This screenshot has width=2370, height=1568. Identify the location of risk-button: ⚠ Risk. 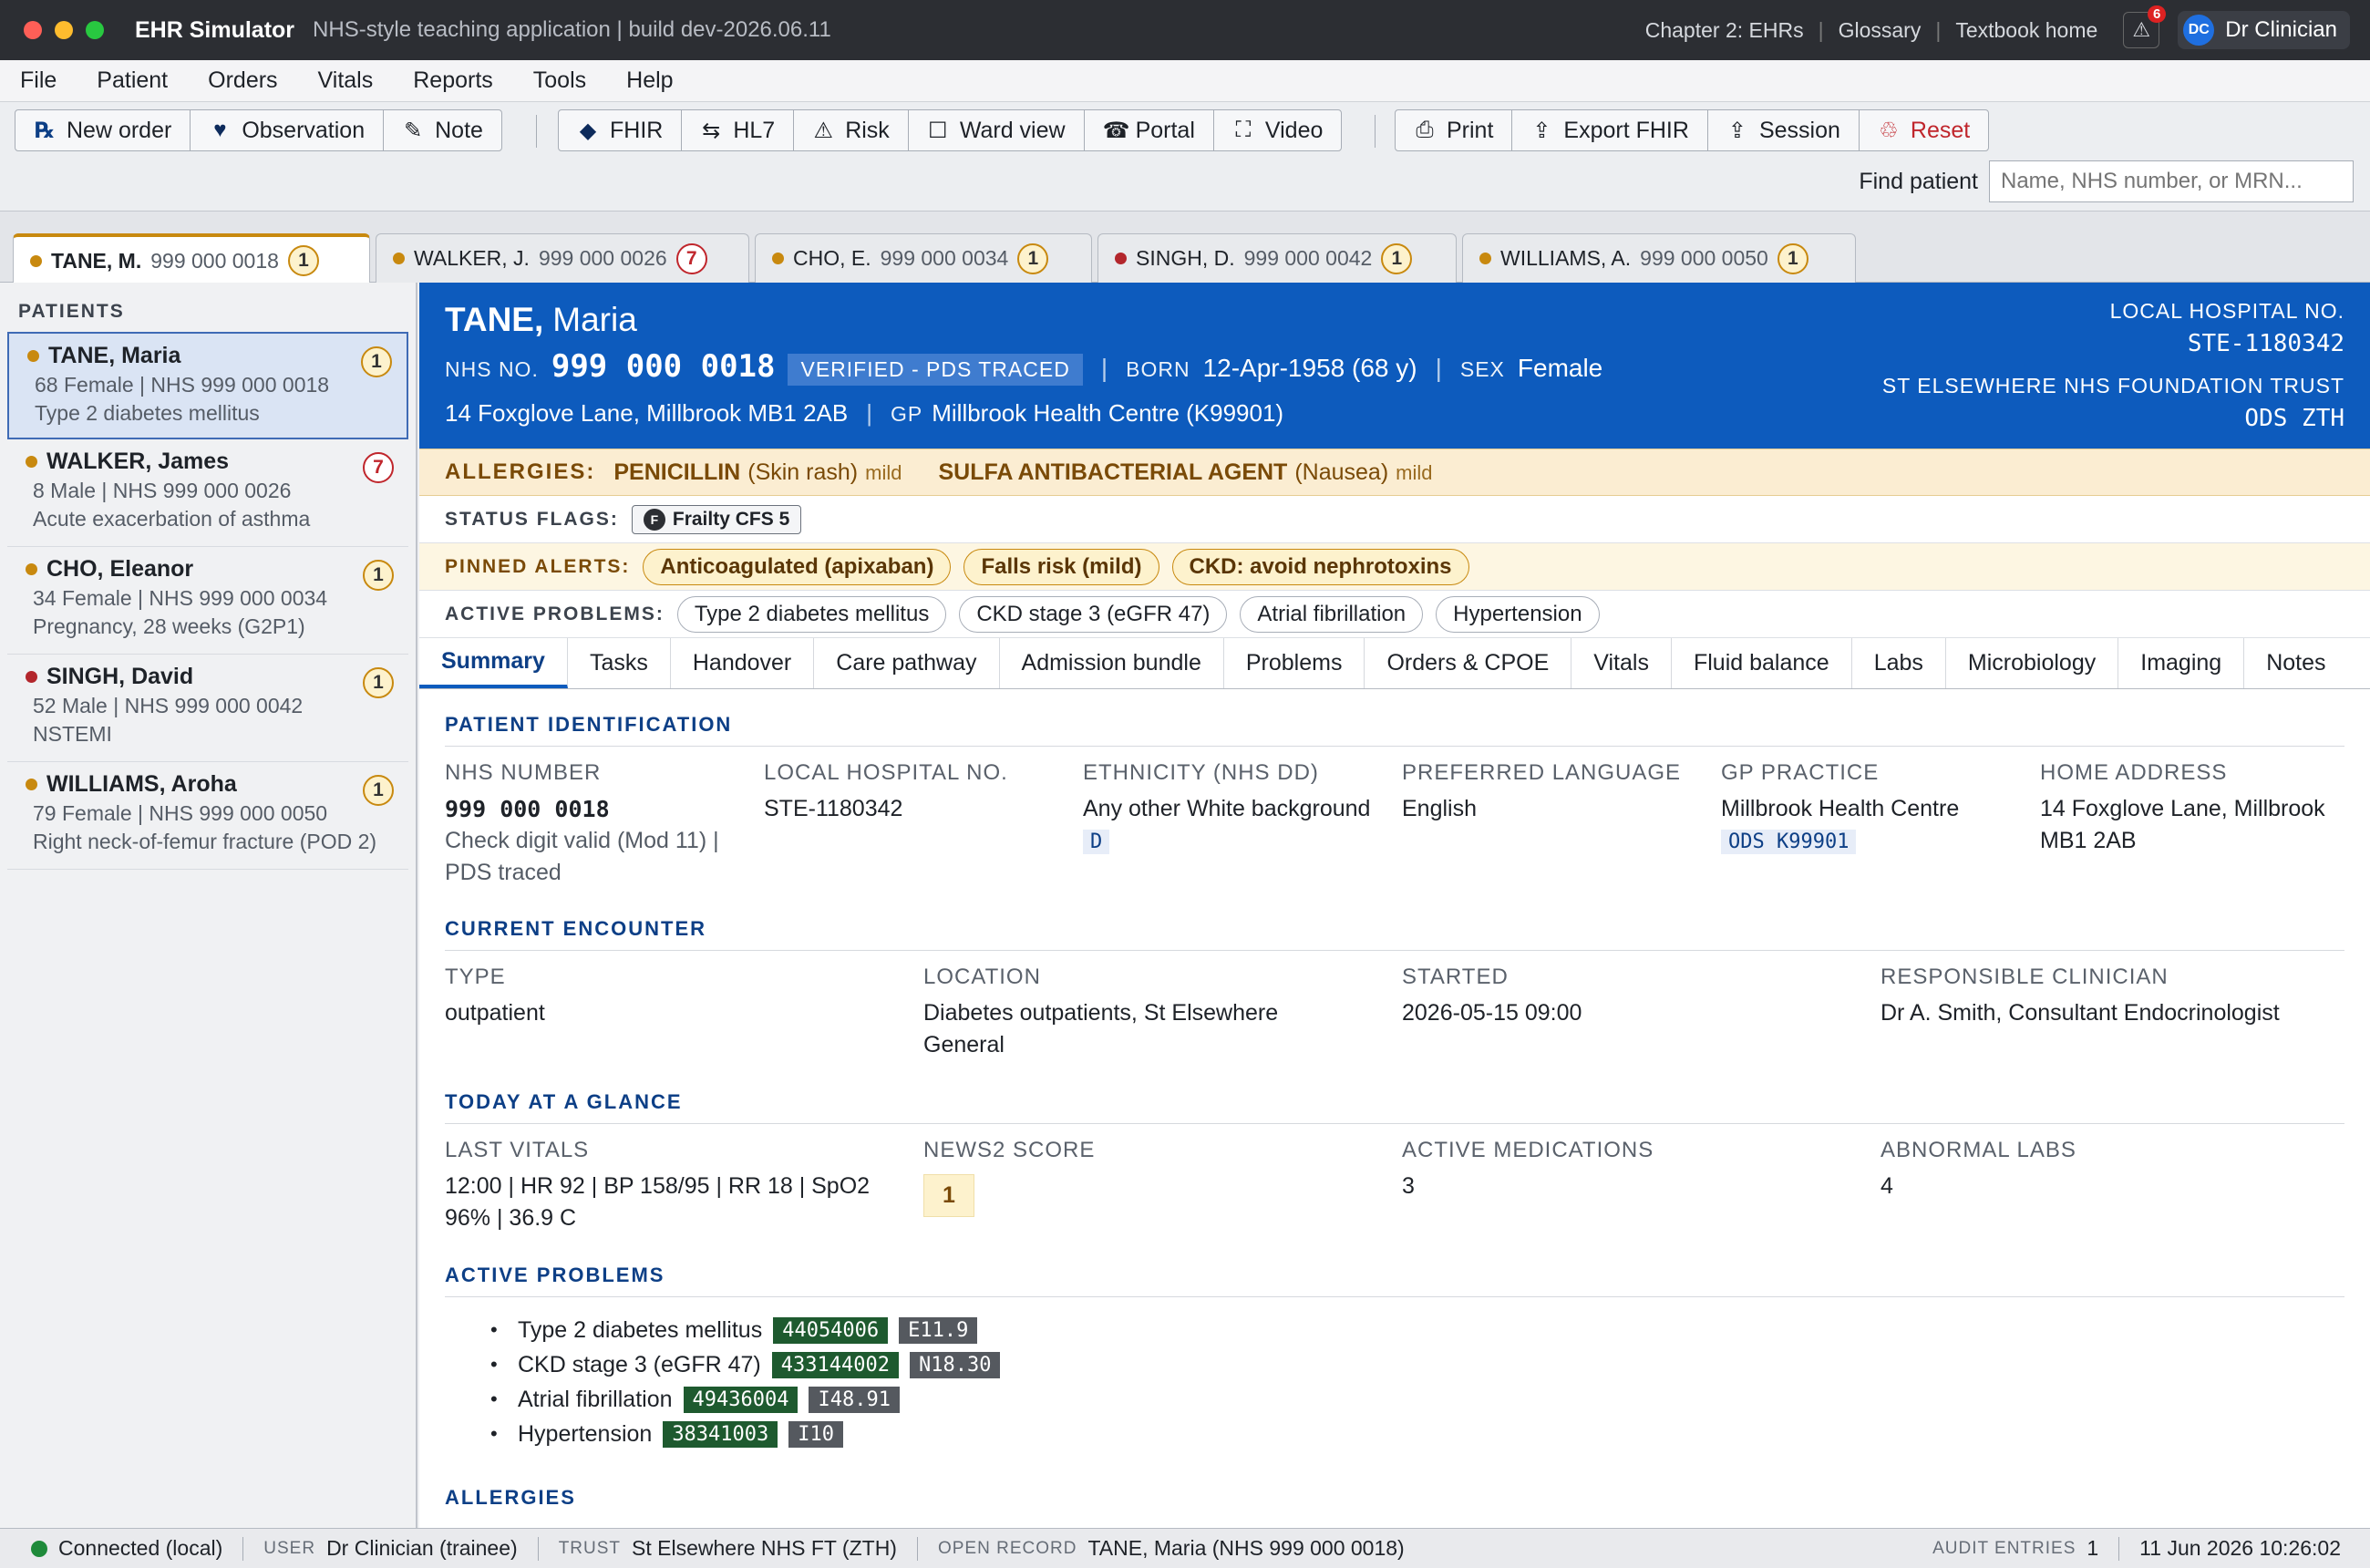
(851, 130).